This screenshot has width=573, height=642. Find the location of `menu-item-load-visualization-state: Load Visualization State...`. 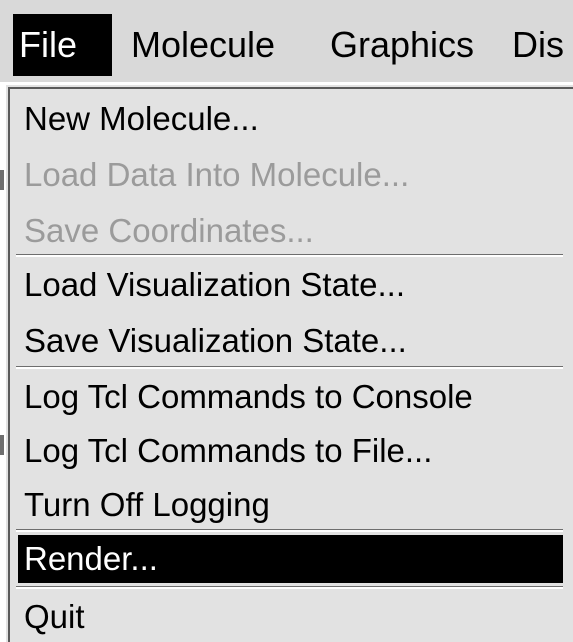

menu-item-load-visualization-state: Load Visualization State... is located at coordinates (290, 285).